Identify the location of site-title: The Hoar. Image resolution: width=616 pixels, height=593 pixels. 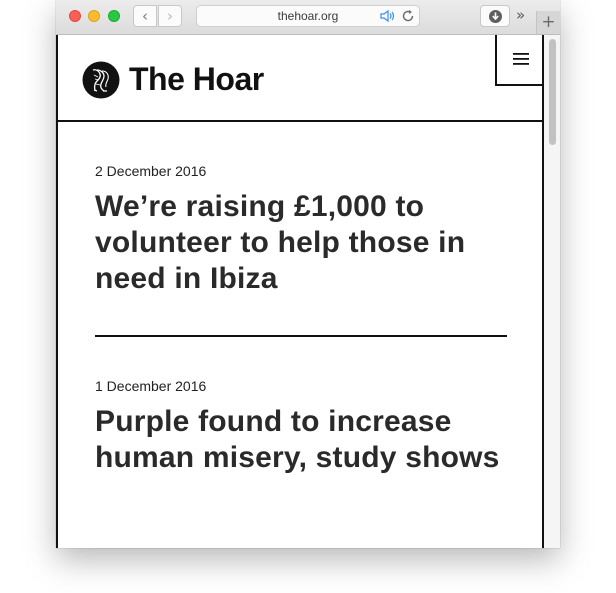
(196, 79).